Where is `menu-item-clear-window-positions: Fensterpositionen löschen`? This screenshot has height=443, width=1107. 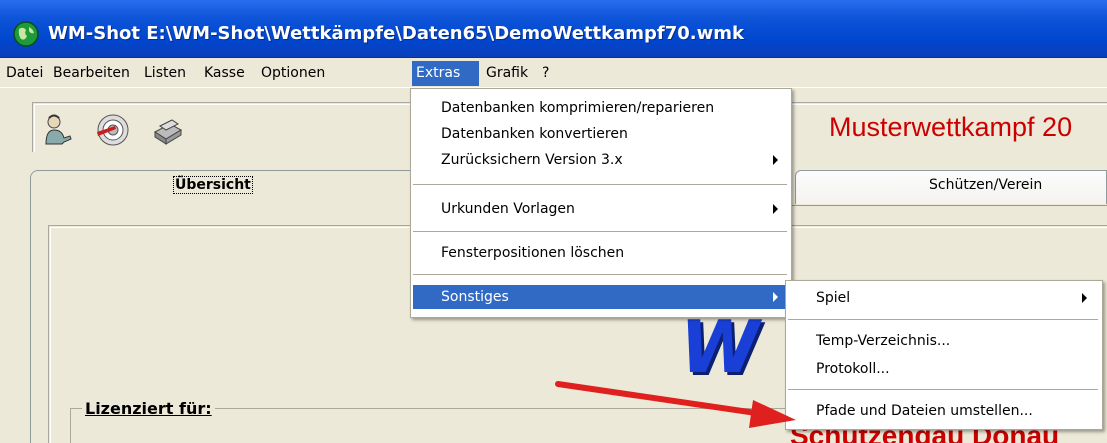 menu-item-clear-window-positions: Fensterpositionen löschen is located at coordinates (518, 253).